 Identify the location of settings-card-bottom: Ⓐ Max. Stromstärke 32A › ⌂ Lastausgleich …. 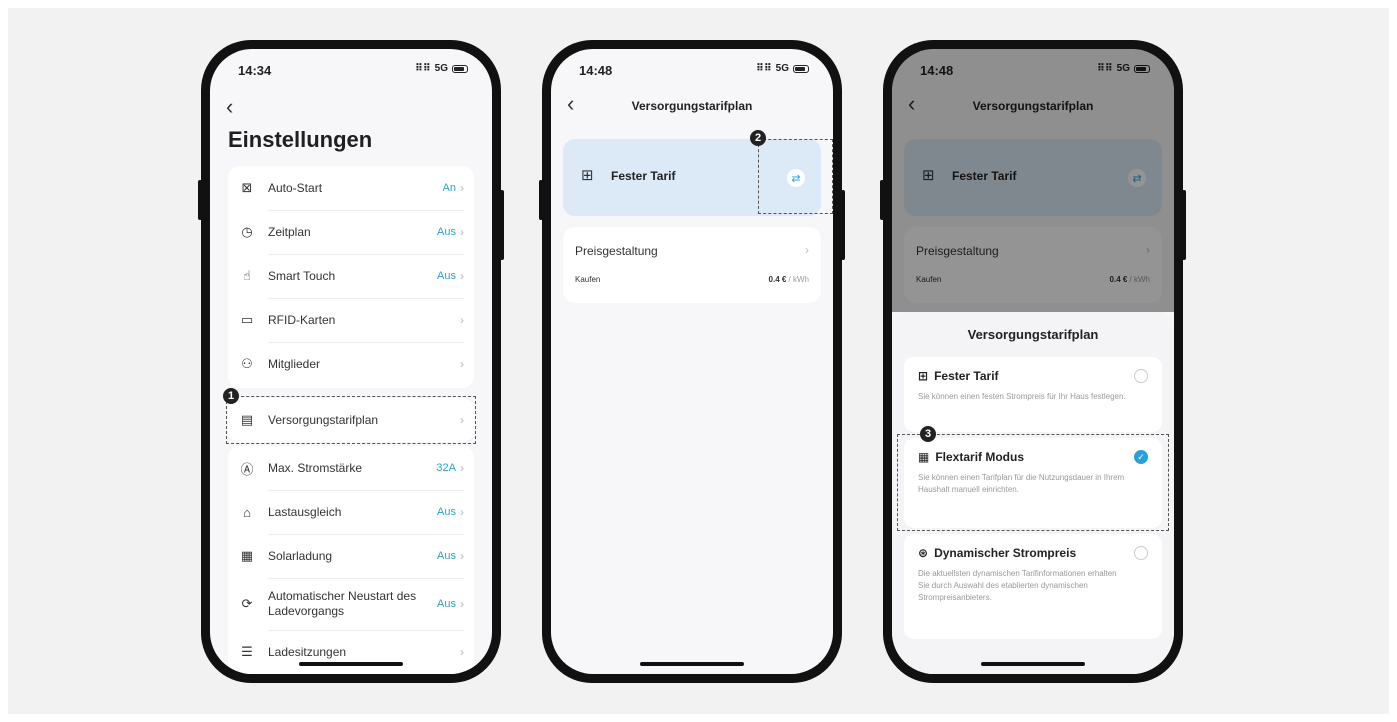
(351, 560).